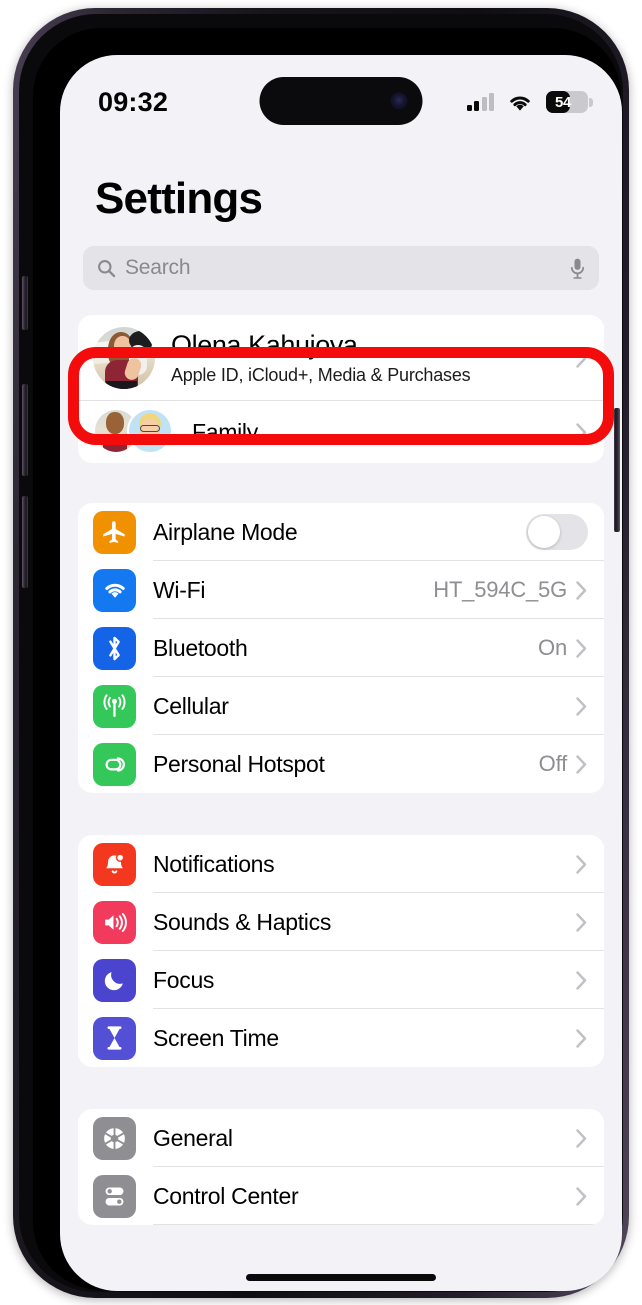 Image resolution: width=642 pixels, height=1305 pixels. I want to click on hotspot-value: Off, so click(553, 763).